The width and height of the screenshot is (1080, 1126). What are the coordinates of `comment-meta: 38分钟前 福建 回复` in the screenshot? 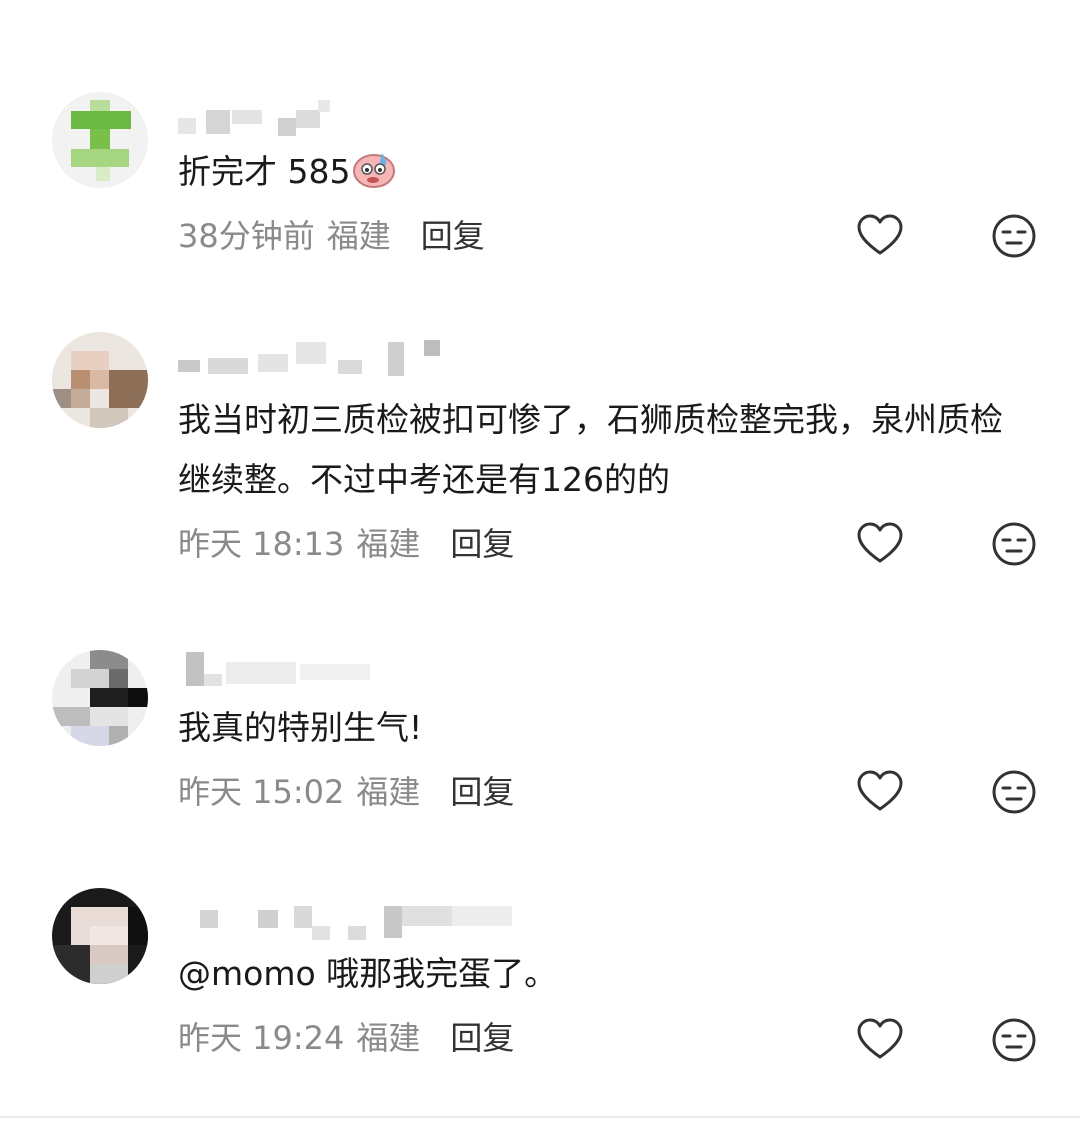 It's located at (331, 236).